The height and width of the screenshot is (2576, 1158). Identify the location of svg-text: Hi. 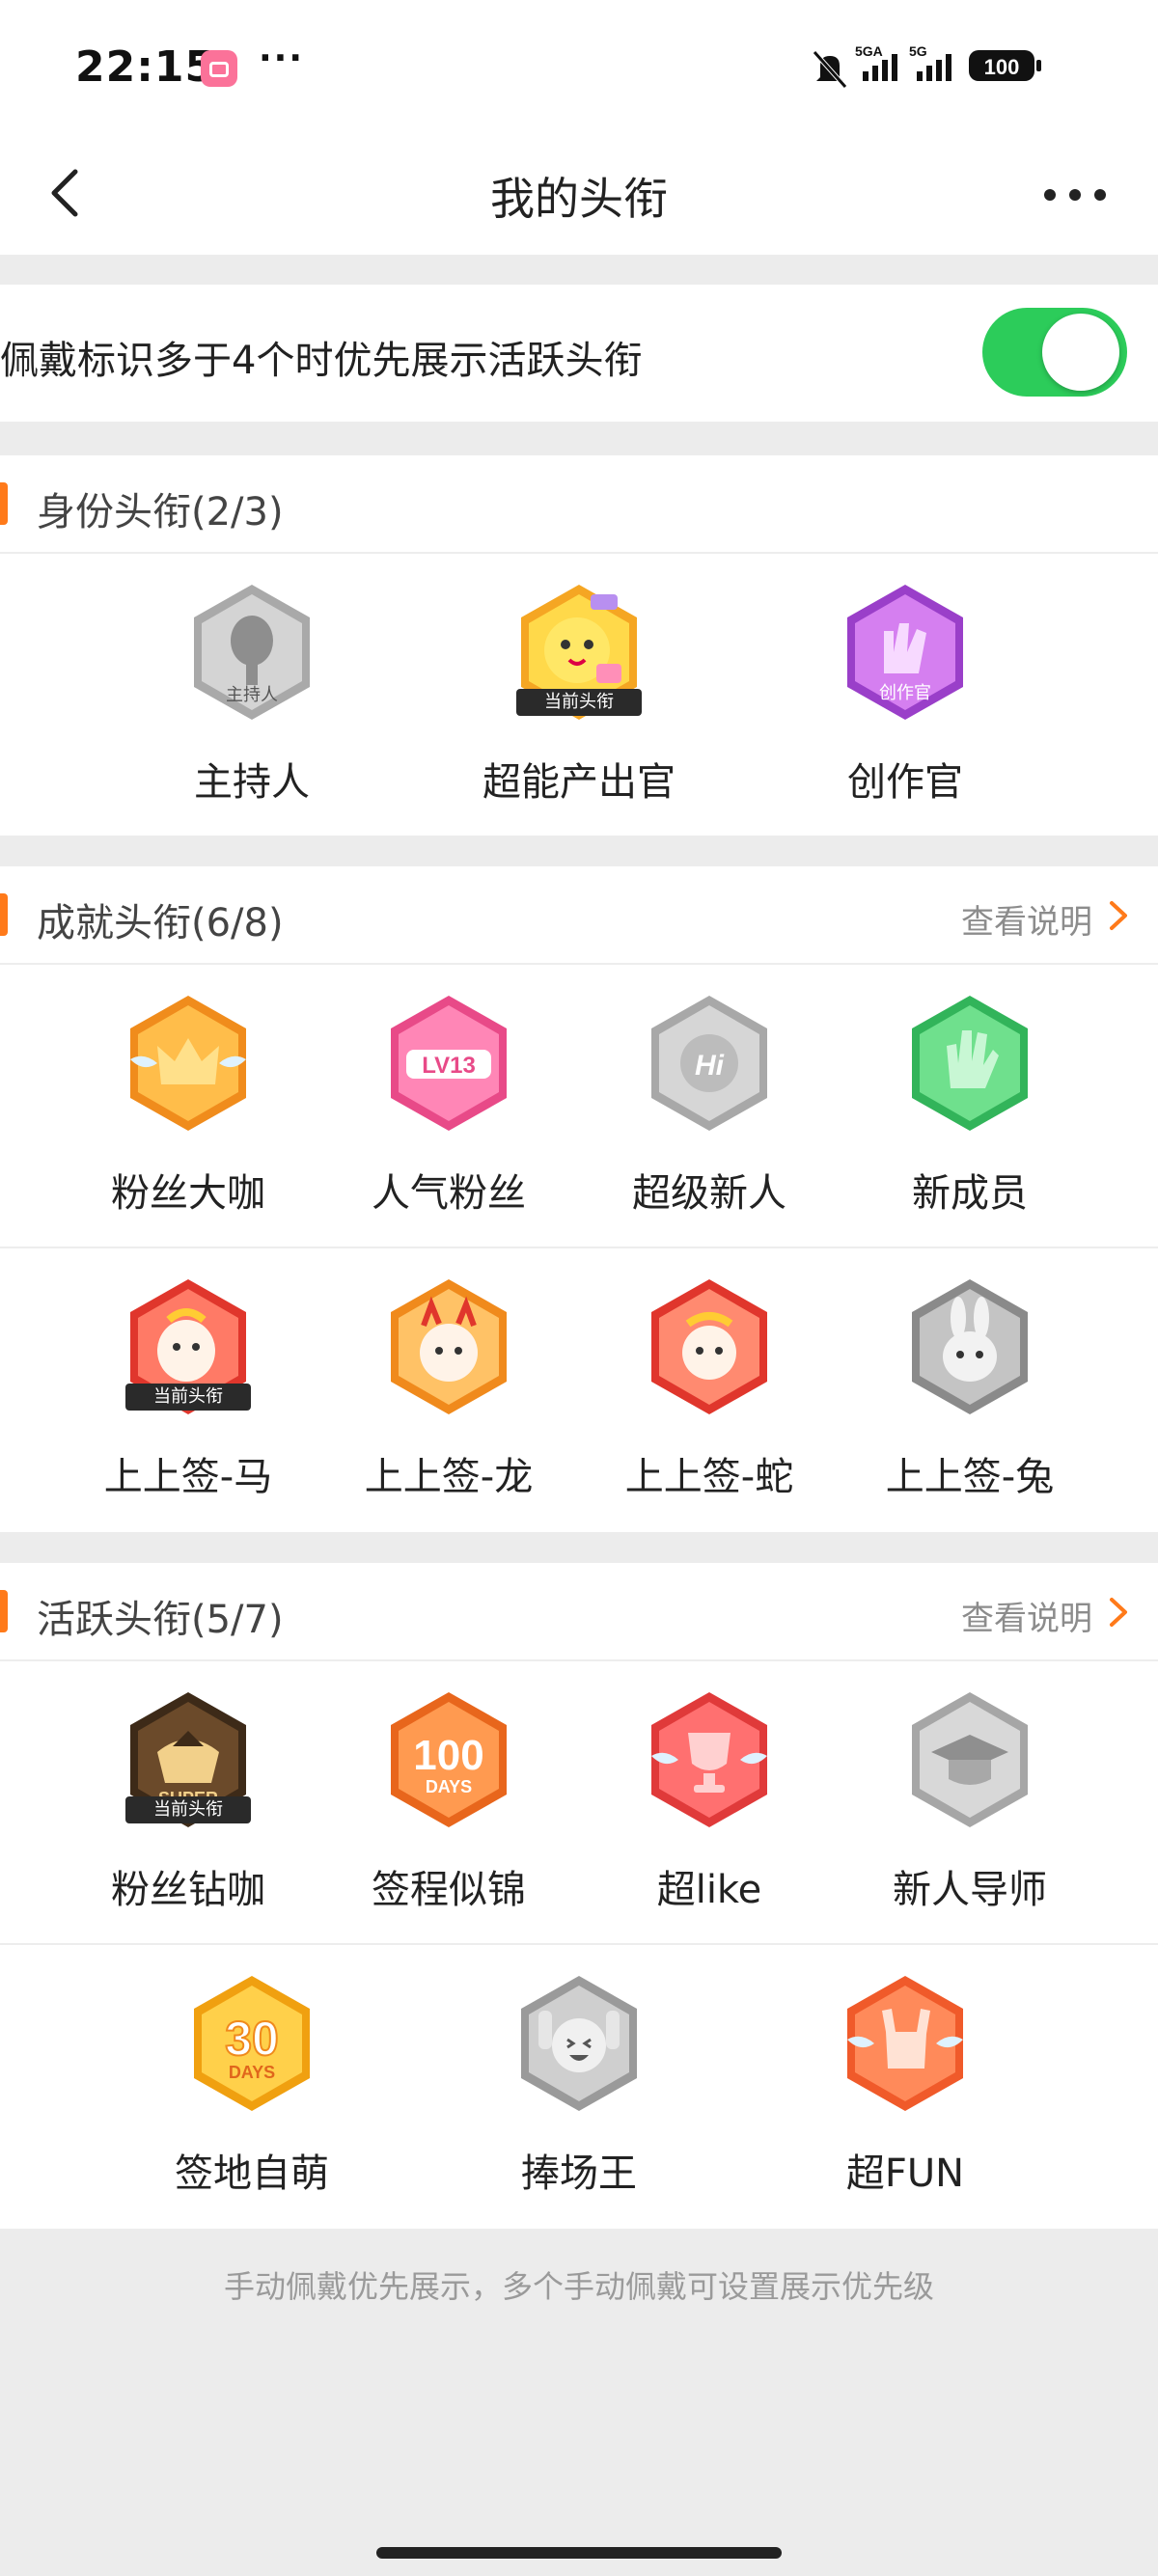
(710, 1066).